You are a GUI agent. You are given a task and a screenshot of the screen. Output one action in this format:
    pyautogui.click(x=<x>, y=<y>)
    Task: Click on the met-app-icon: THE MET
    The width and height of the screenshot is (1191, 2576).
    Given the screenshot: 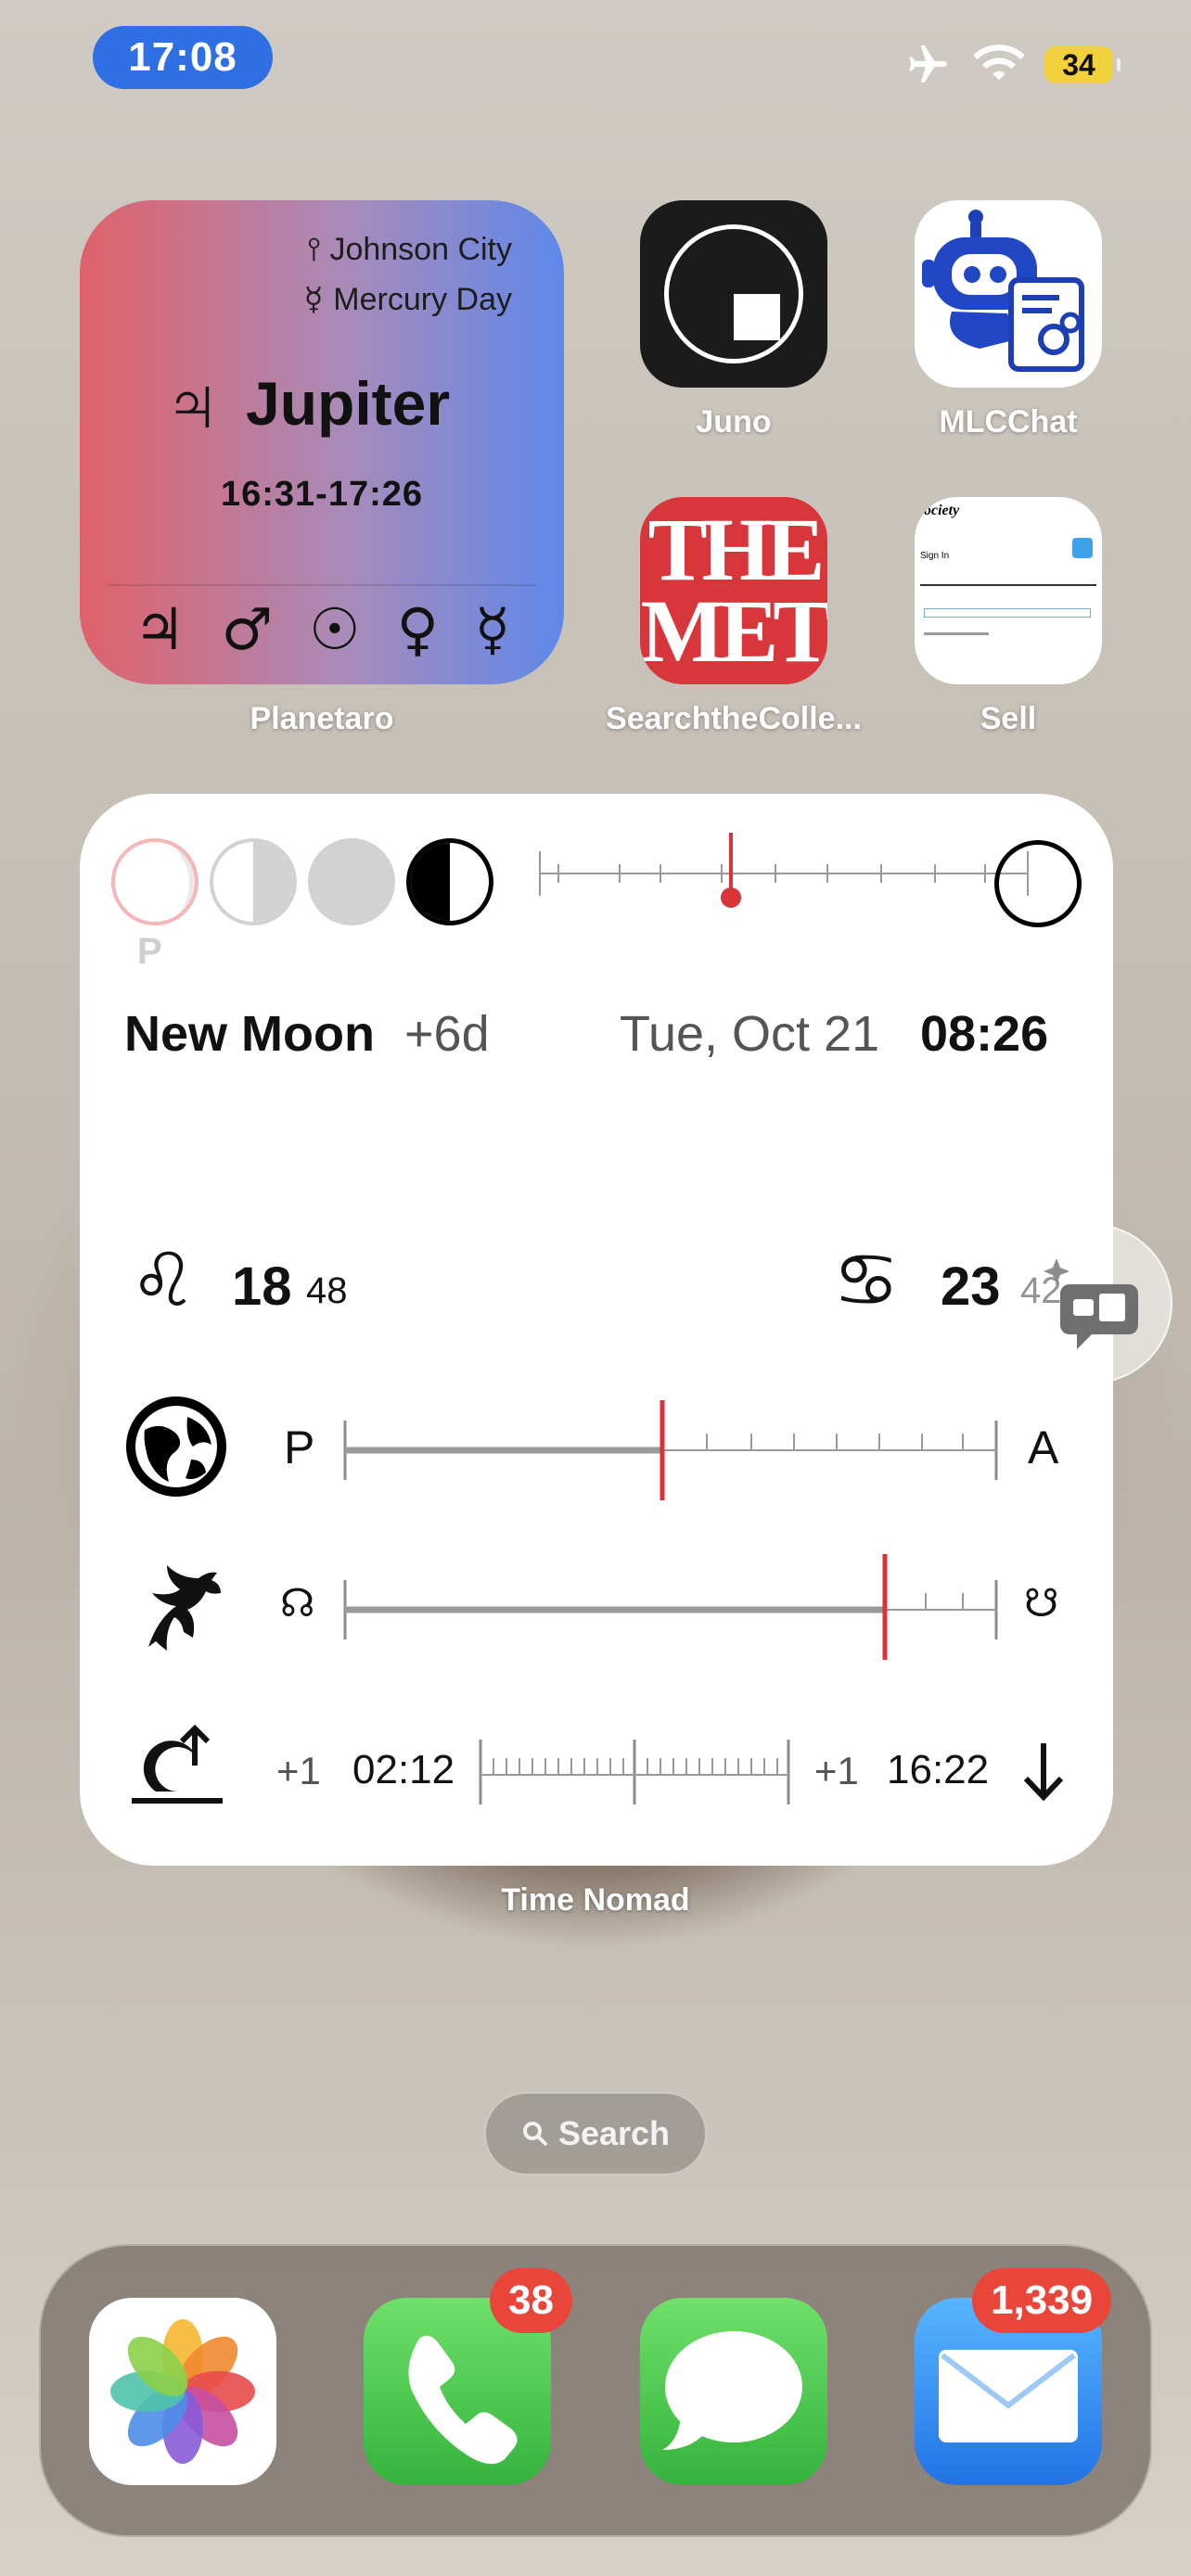 What is the action you would take?
    pyautogui.click(x=733, y=590)
    